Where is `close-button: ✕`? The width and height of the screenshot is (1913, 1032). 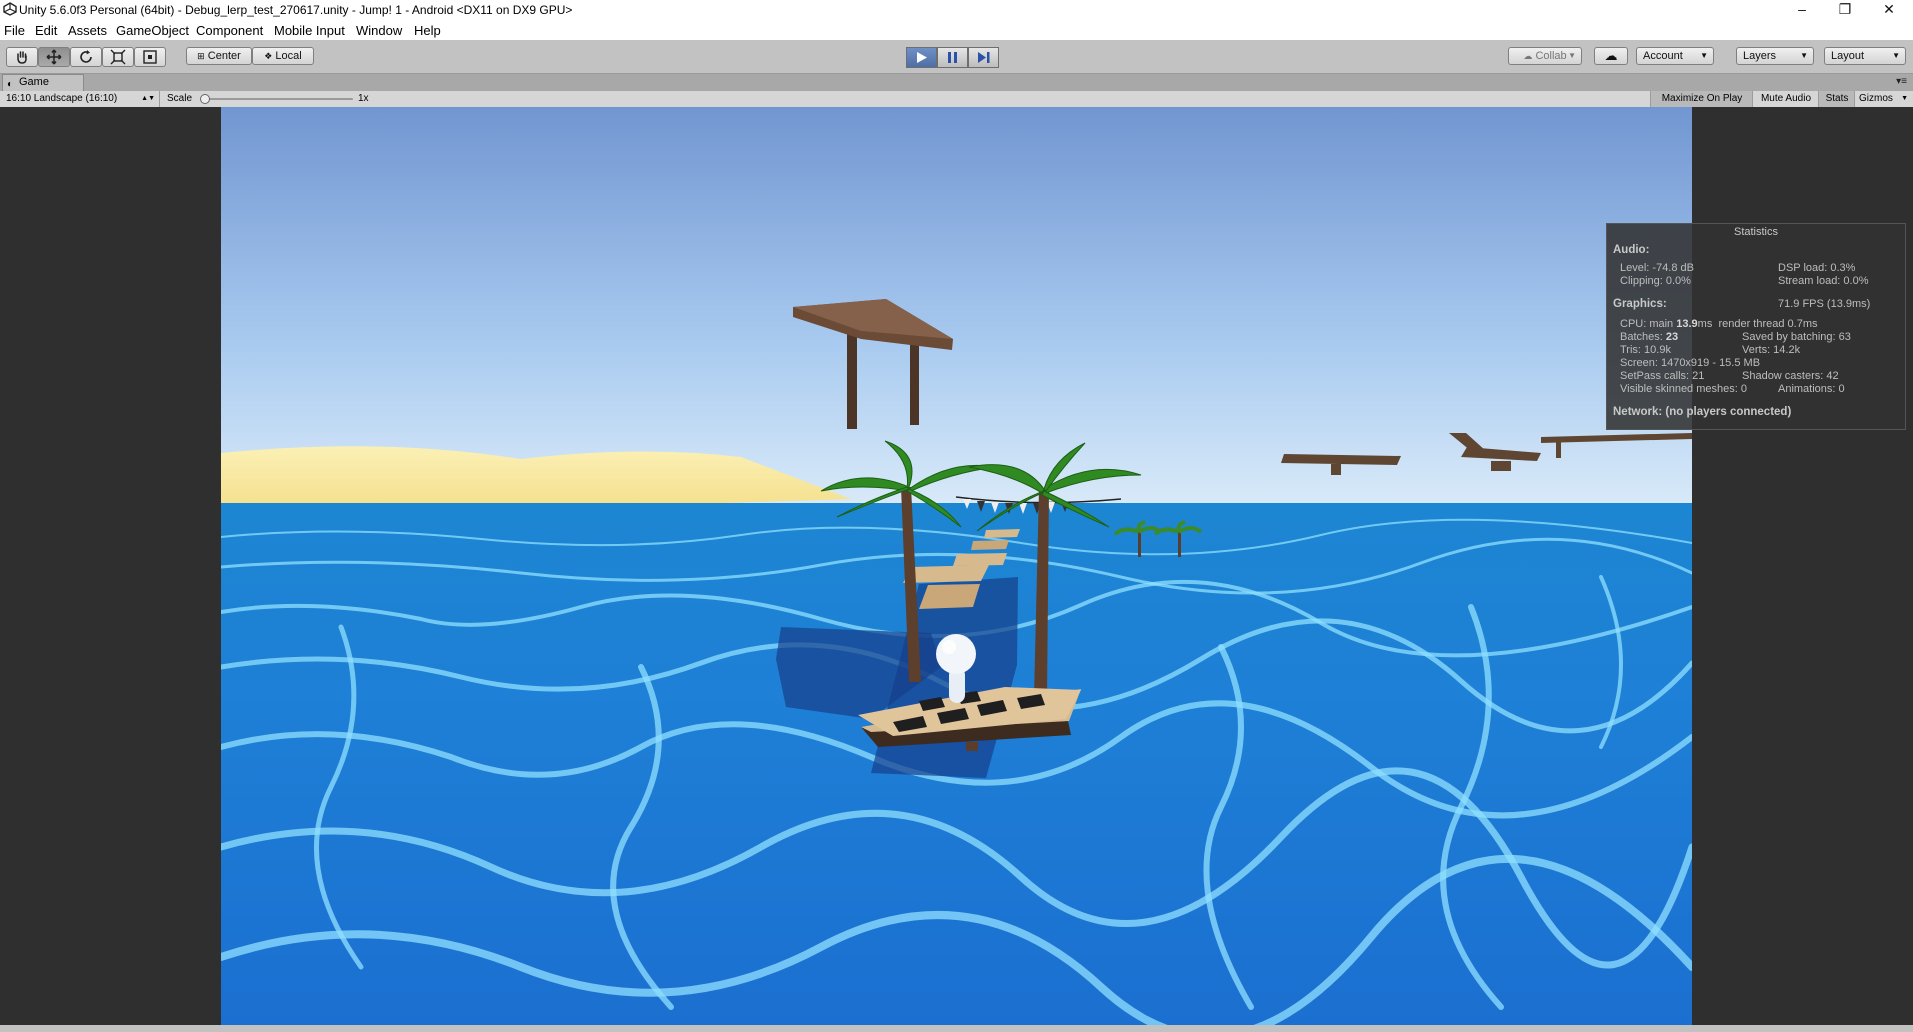 close-button: ✕ is located at coordinates (1889, 10).